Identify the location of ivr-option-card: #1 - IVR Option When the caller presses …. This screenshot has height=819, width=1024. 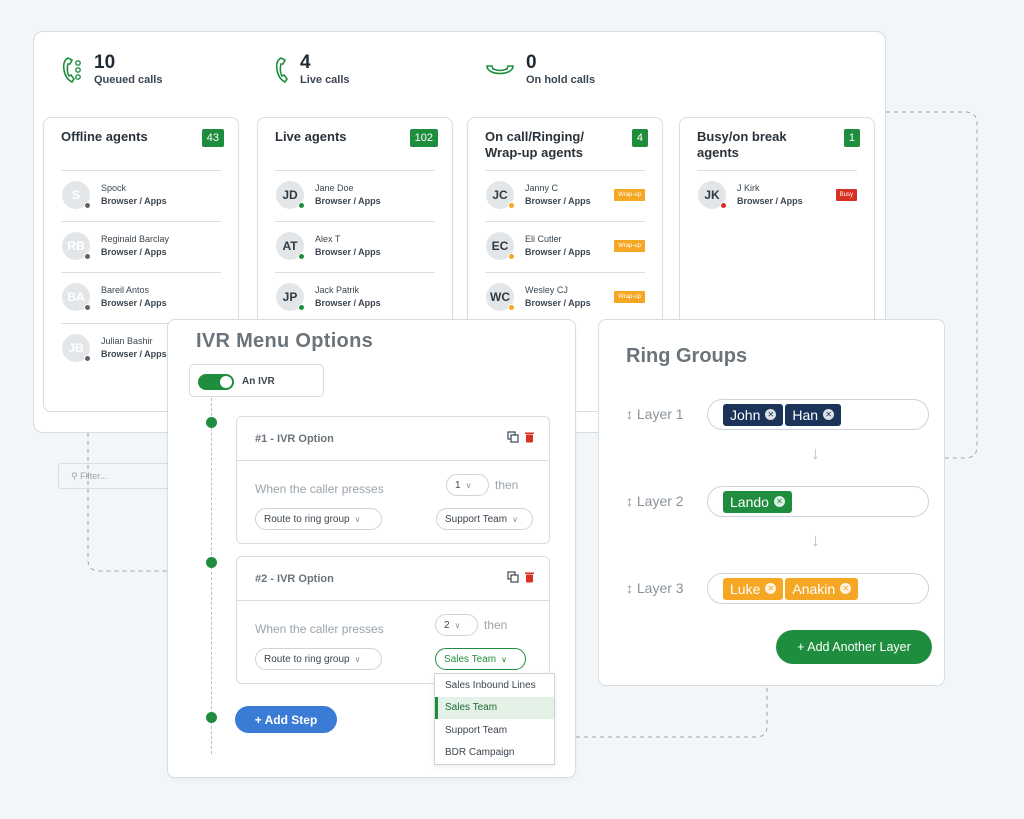
(393, 480).